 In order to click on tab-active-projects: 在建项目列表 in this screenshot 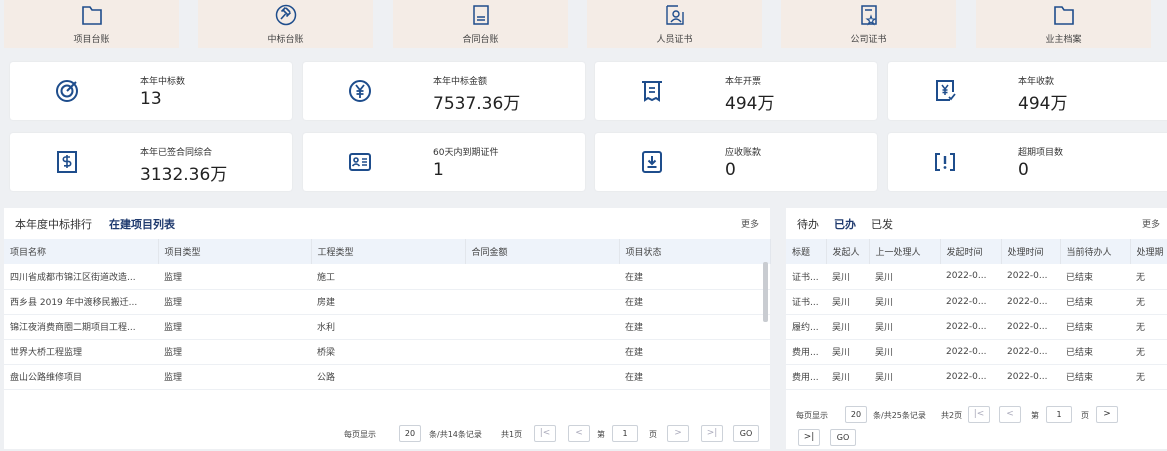, I will do `click(142, 224)`.